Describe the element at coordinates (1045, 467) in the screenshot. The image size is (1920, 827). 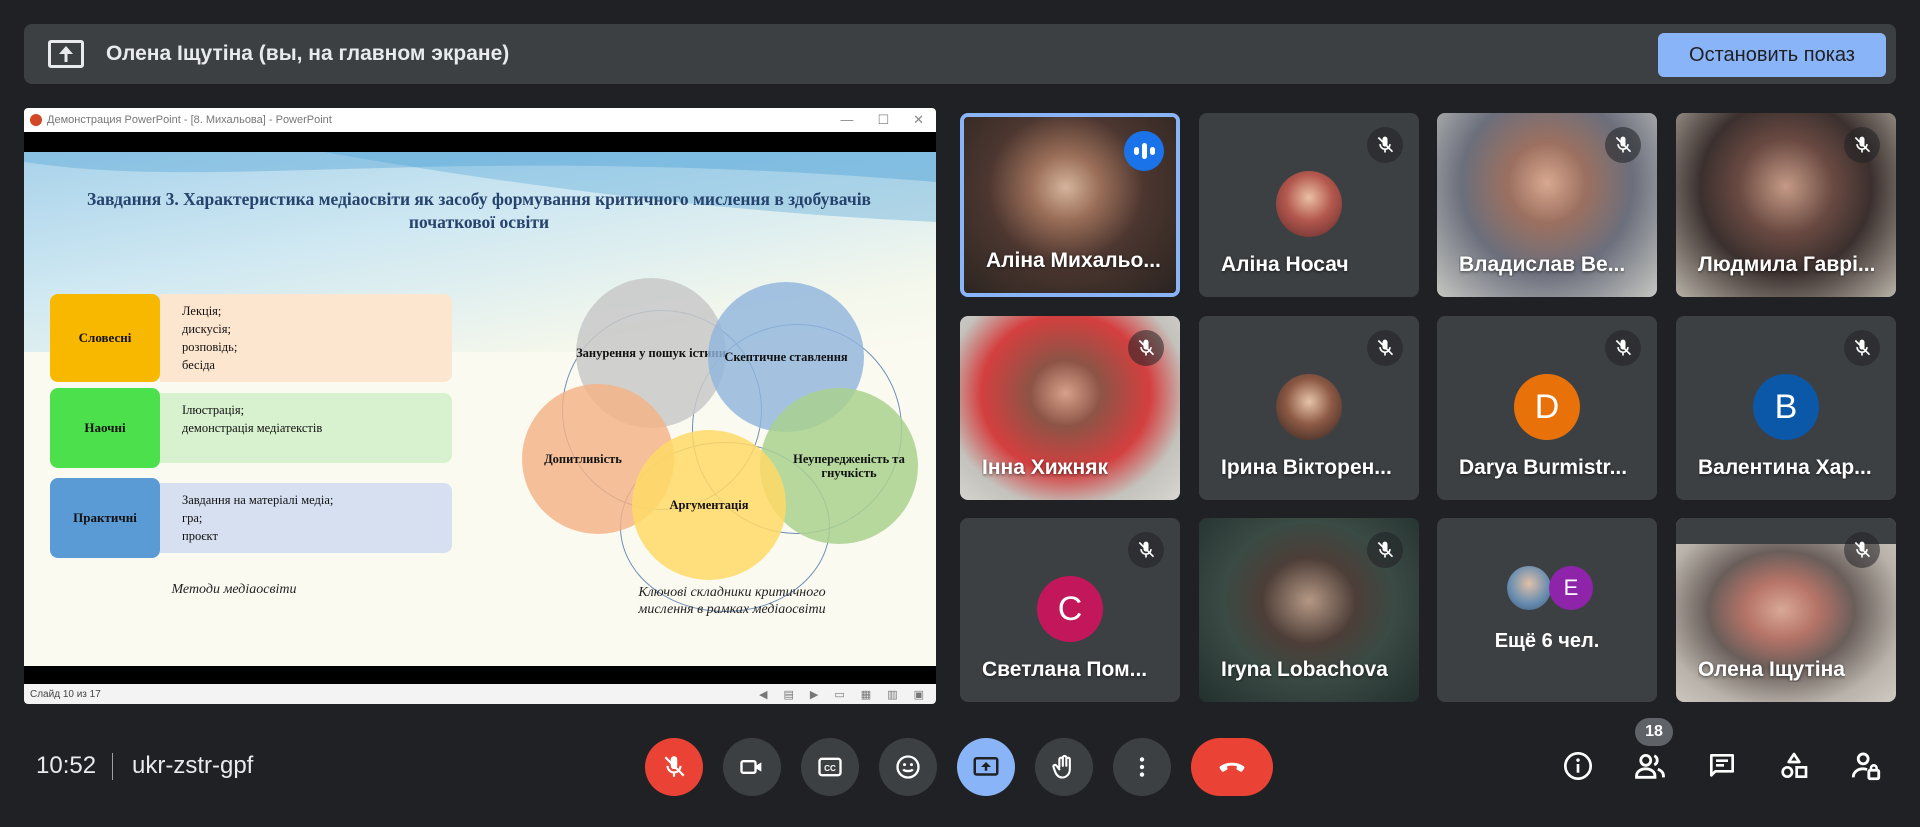
I see `participant-name: Інна Хижняк` at that location.